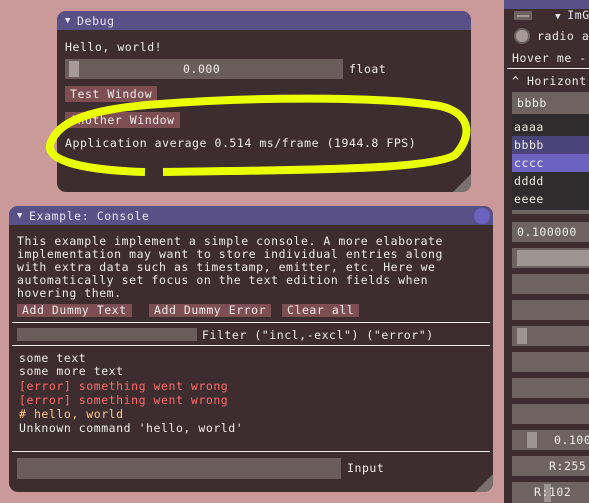 This screenshot has height=503, width=589. I want to click on float-input: 0.100000, so click(550, 232).